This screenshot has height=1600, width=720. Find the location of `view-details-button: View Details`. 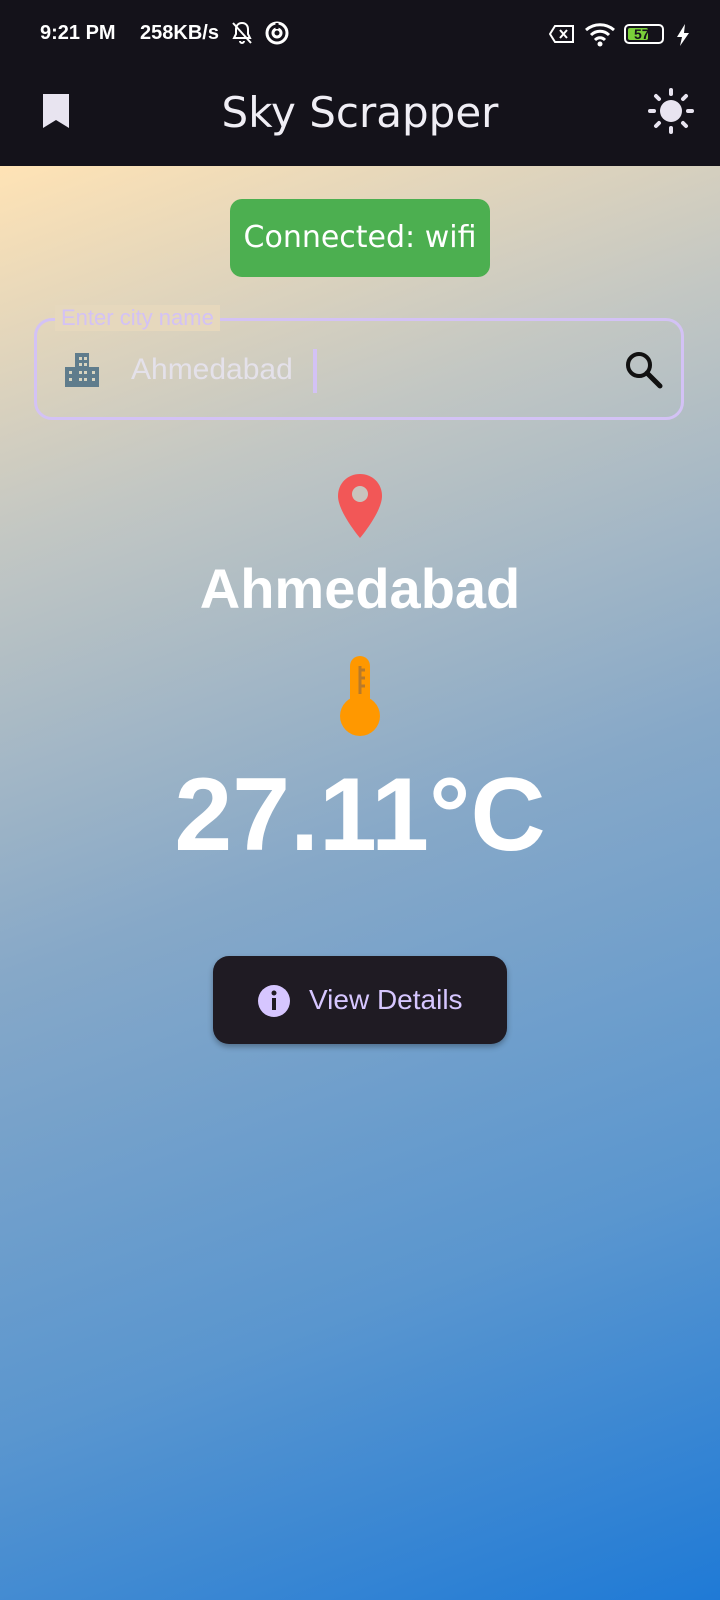

view-details-button: View Details is located at coordinates (360, 1000).